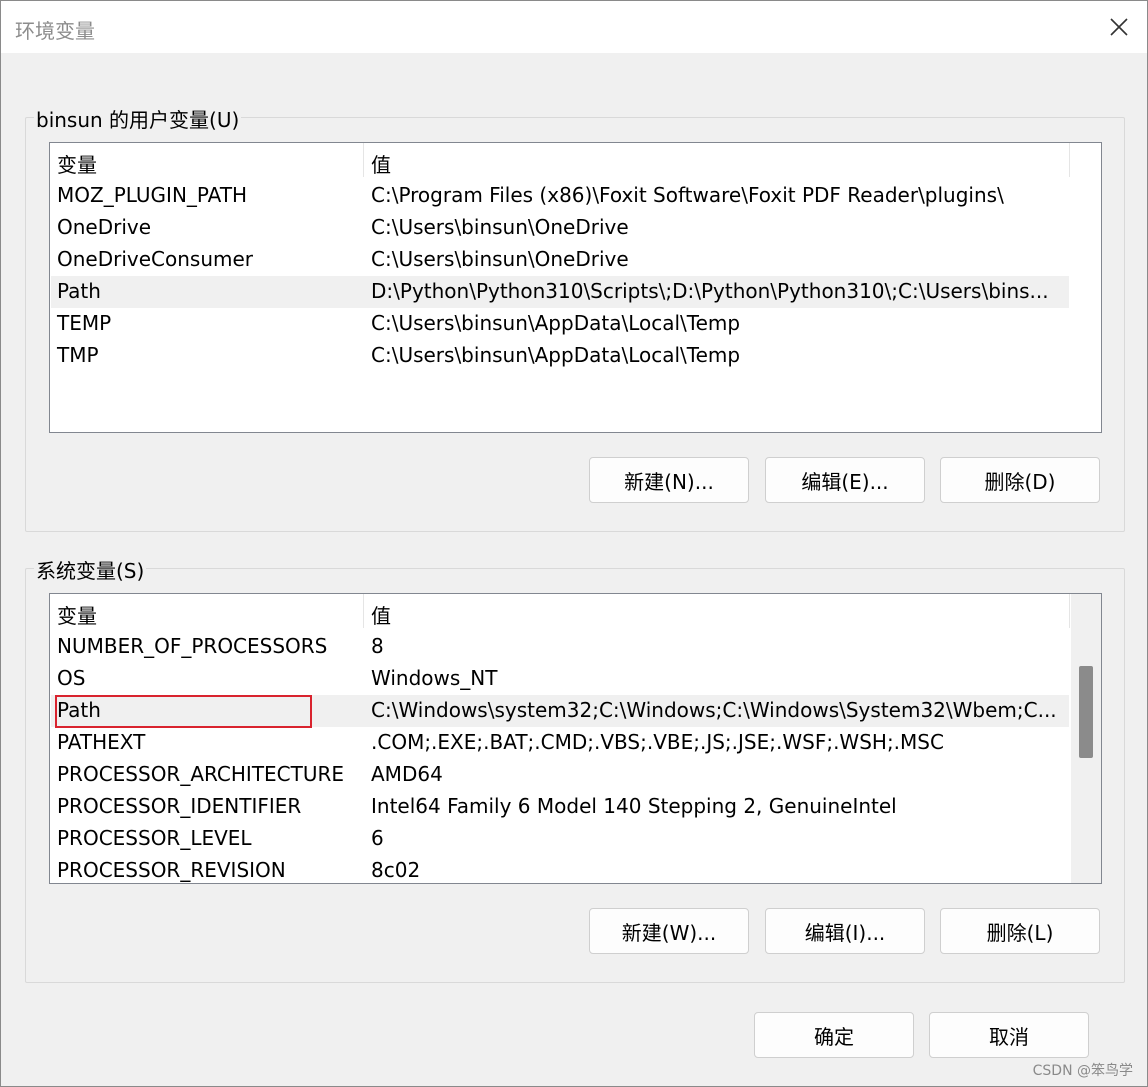 The image size is (1148, 1087). I want to click on window-title: 环境变量, so click(55, 31).